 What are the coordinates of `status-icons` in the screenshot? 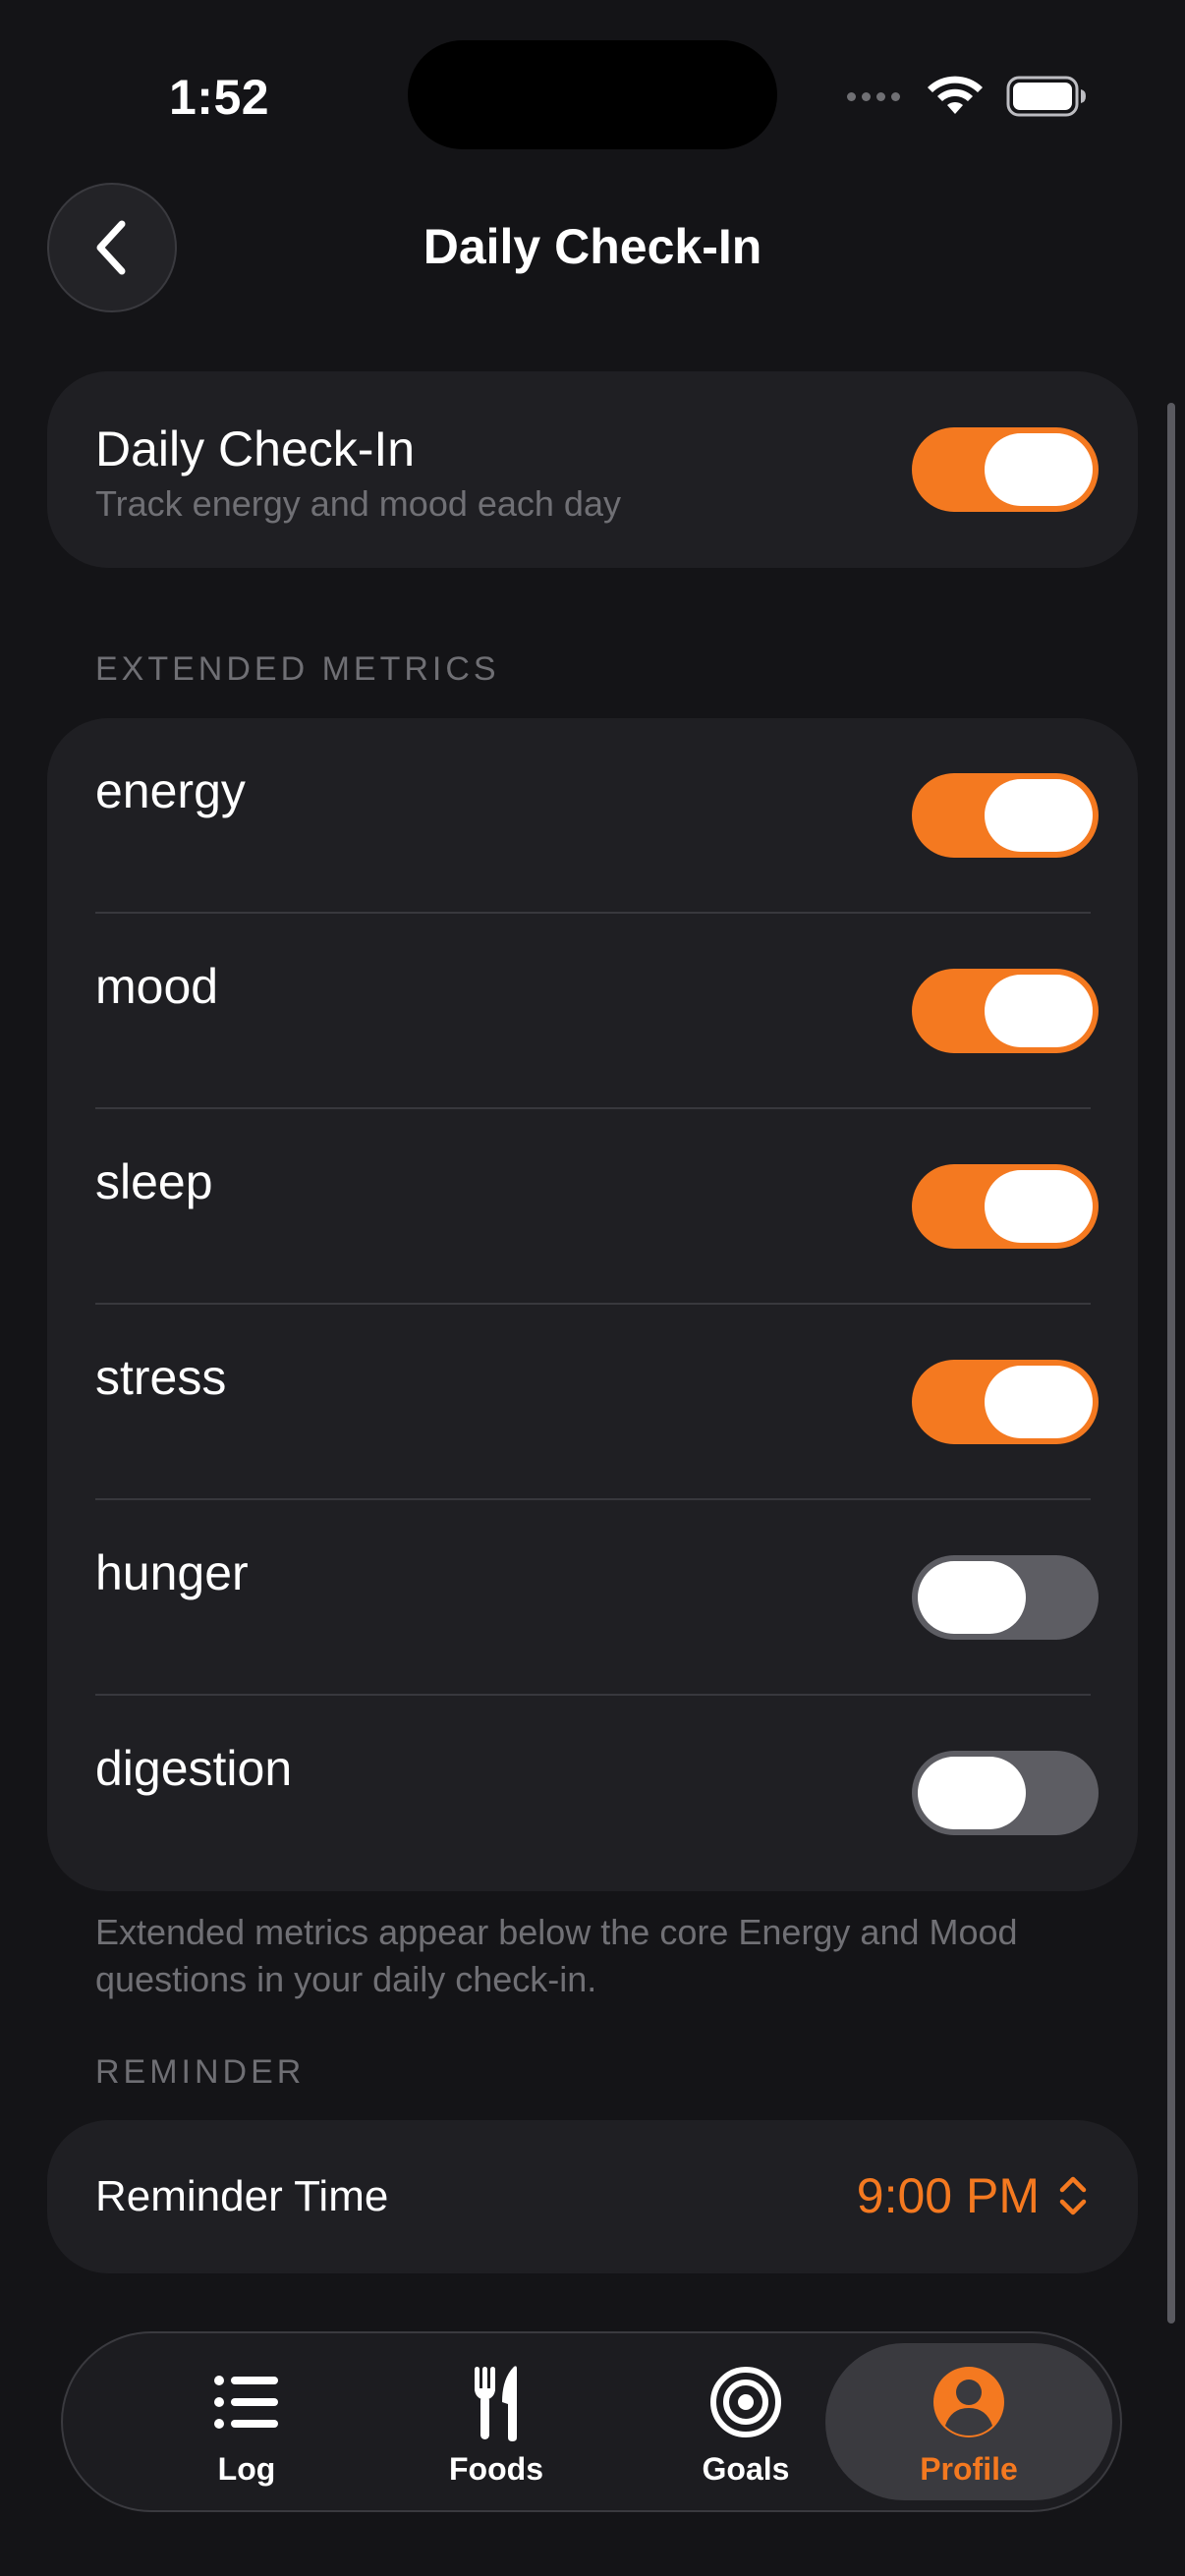 It's located at (967, 96).